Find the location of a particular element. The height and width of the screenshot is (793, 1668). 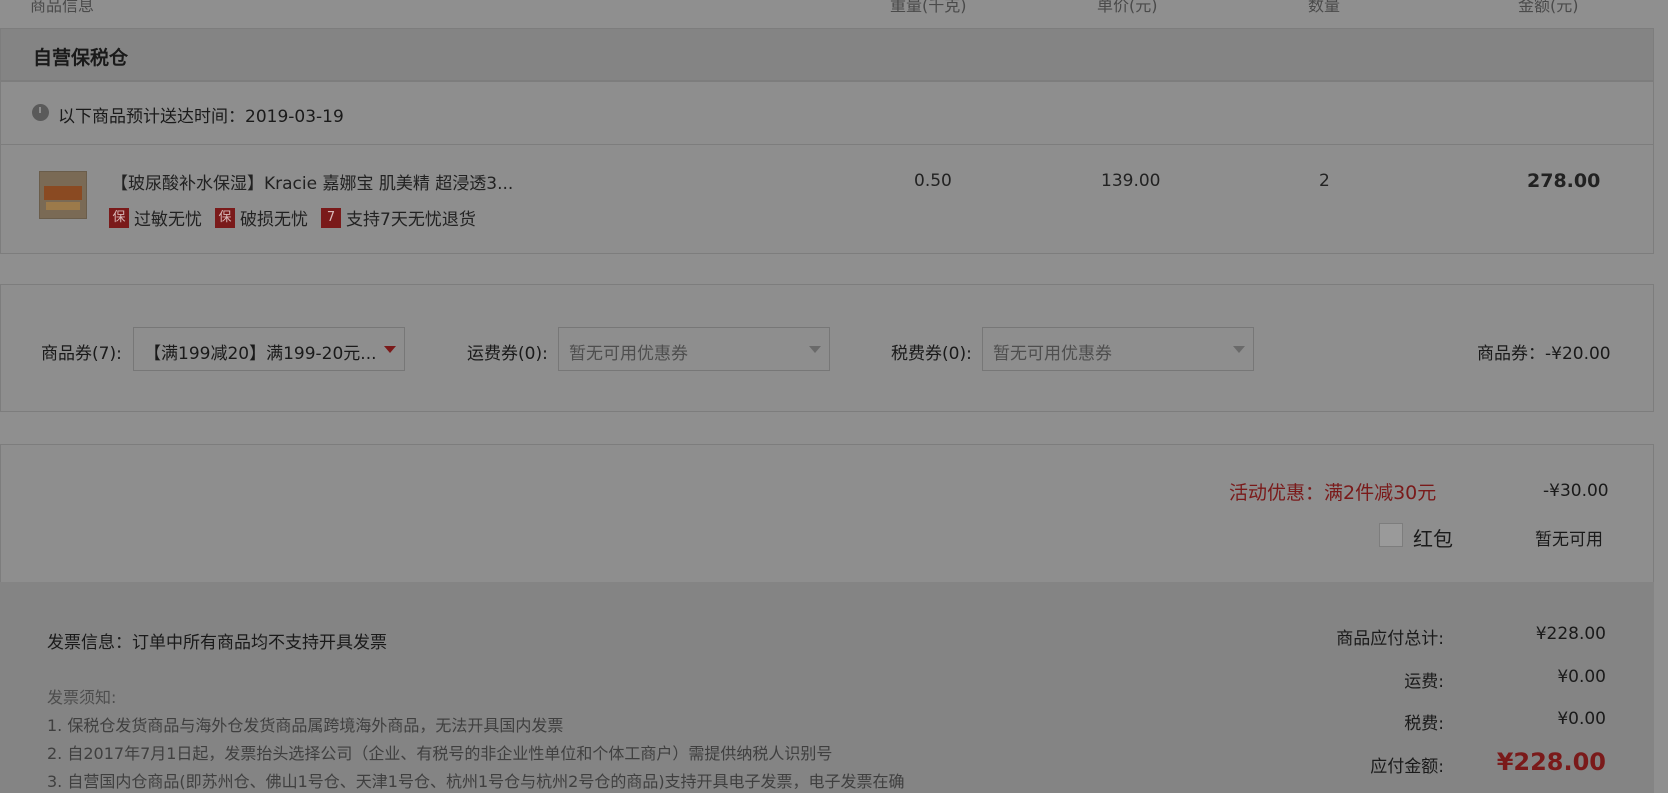

shipping-coupon-value: 暂无可用优惠券 is located at coordinates (628, 354).